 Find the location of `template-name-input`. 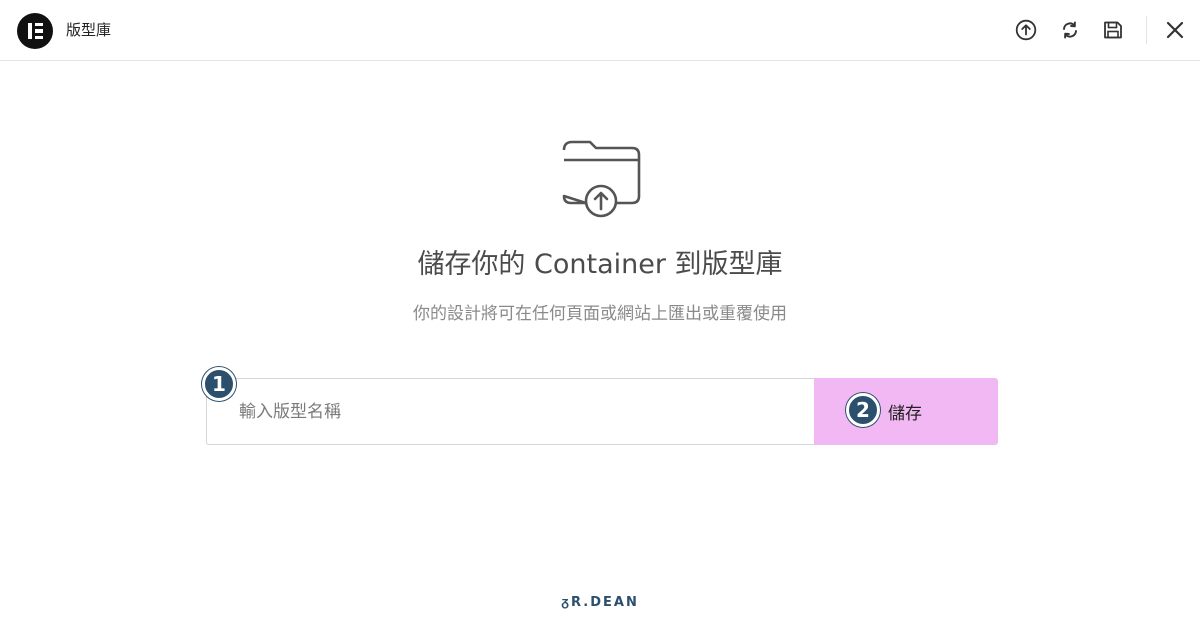

template-name-input is located at coordinates (510, 411).